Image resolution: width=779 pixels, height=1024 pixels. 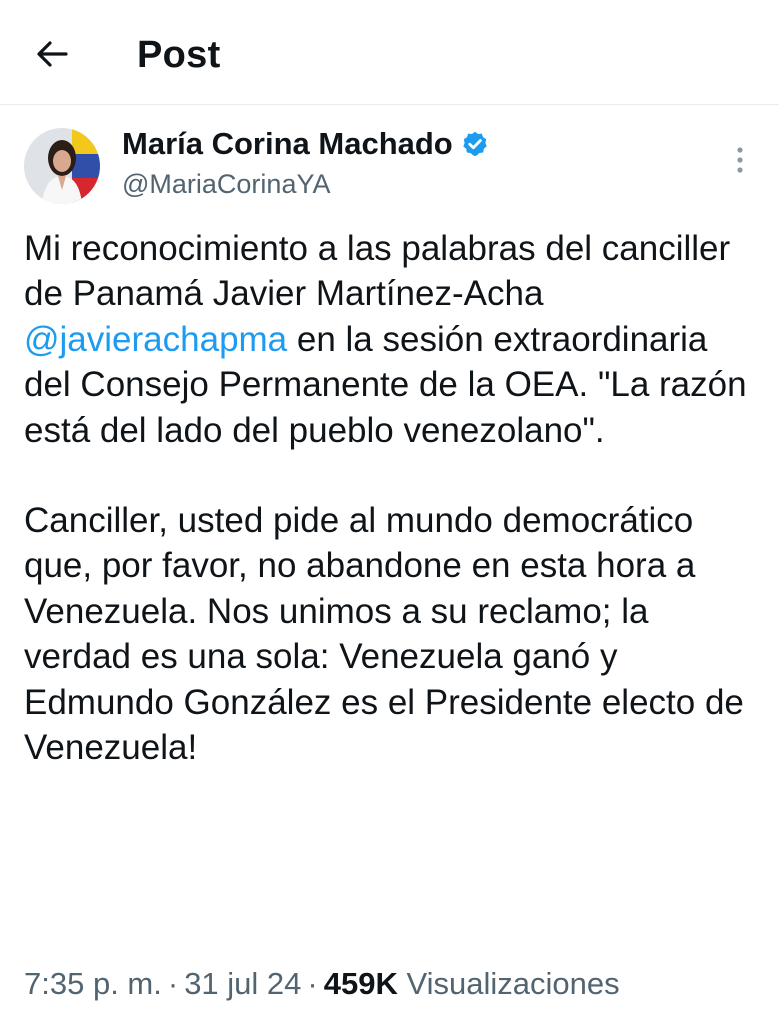 What do you see at coordinates (287, 143) in the screenshot?
I see `author-name-text: María Corina Machado` at bounding box center [287, 143].